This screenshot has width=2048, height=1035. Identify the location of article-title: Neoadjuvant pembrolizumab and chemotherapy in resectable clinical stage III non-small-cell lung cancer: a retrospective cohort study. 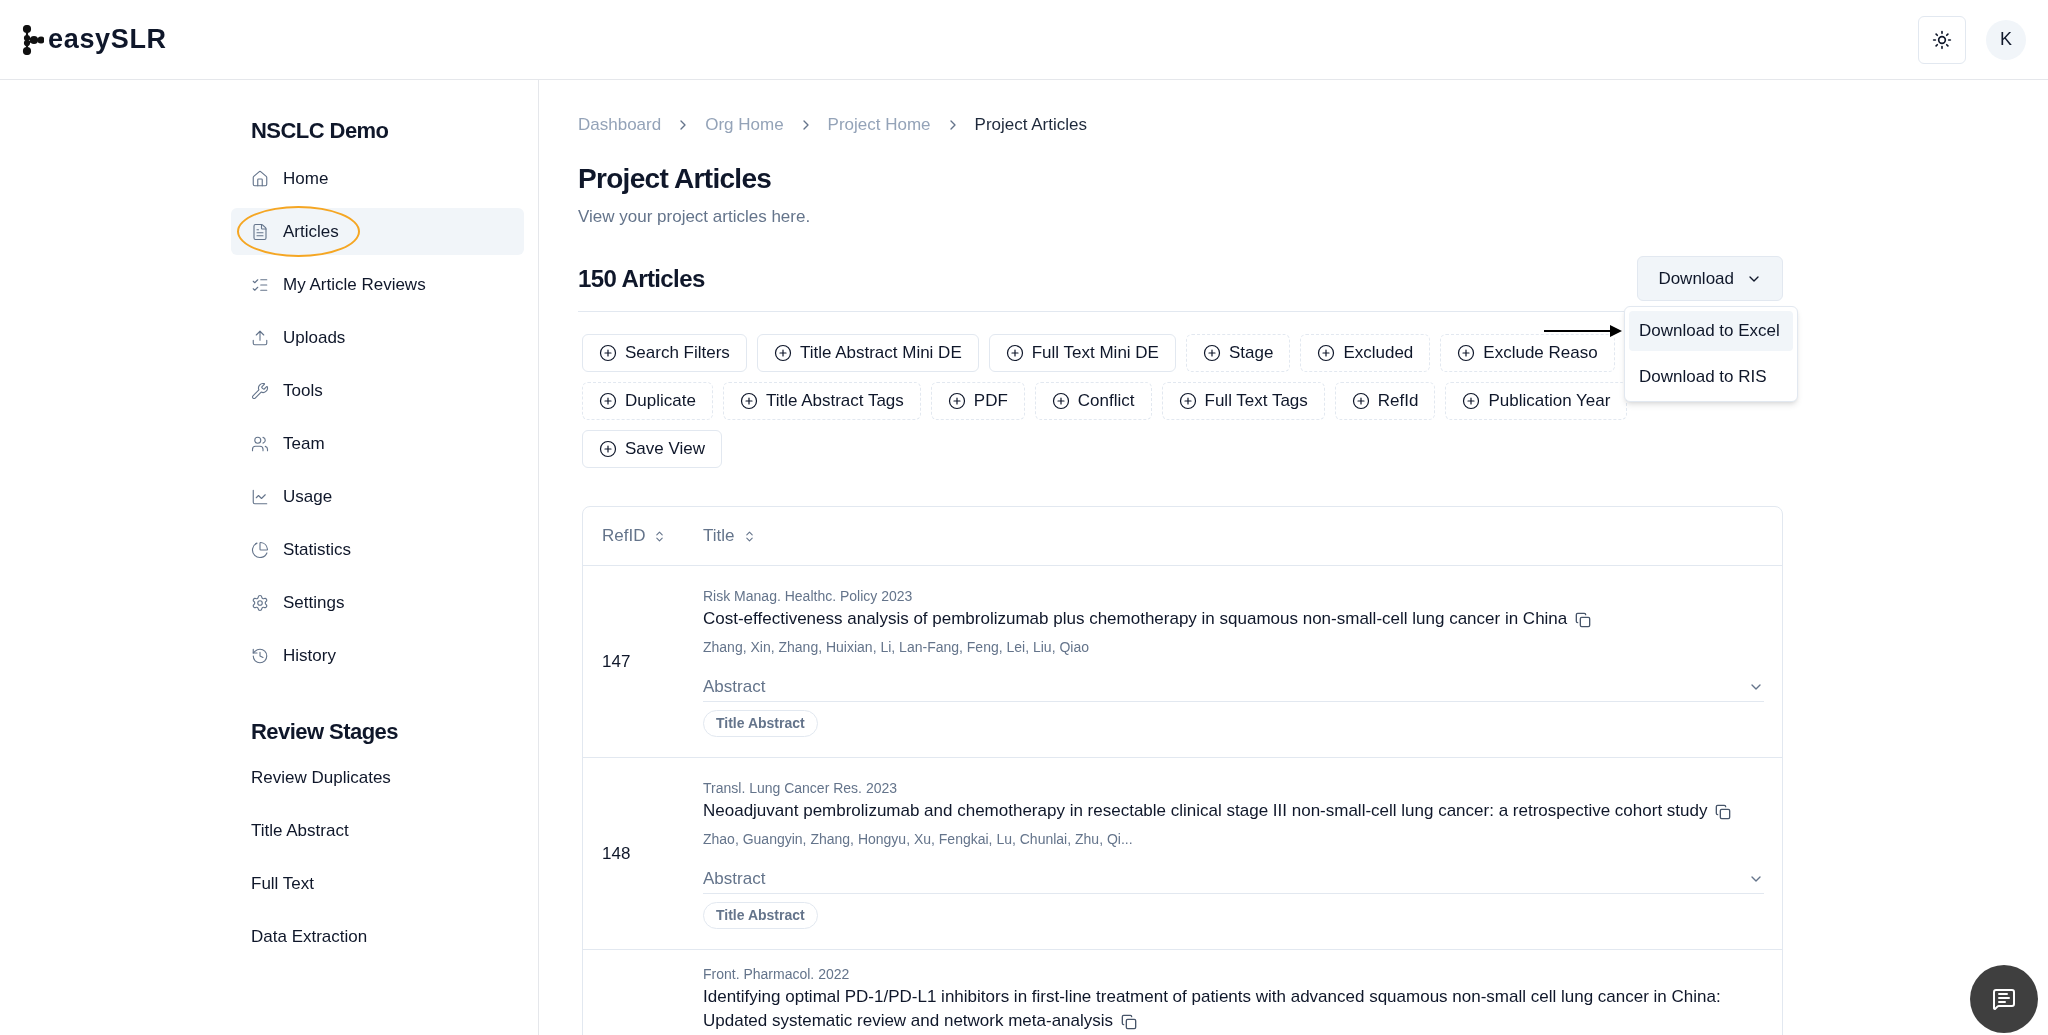
(1233, 811).